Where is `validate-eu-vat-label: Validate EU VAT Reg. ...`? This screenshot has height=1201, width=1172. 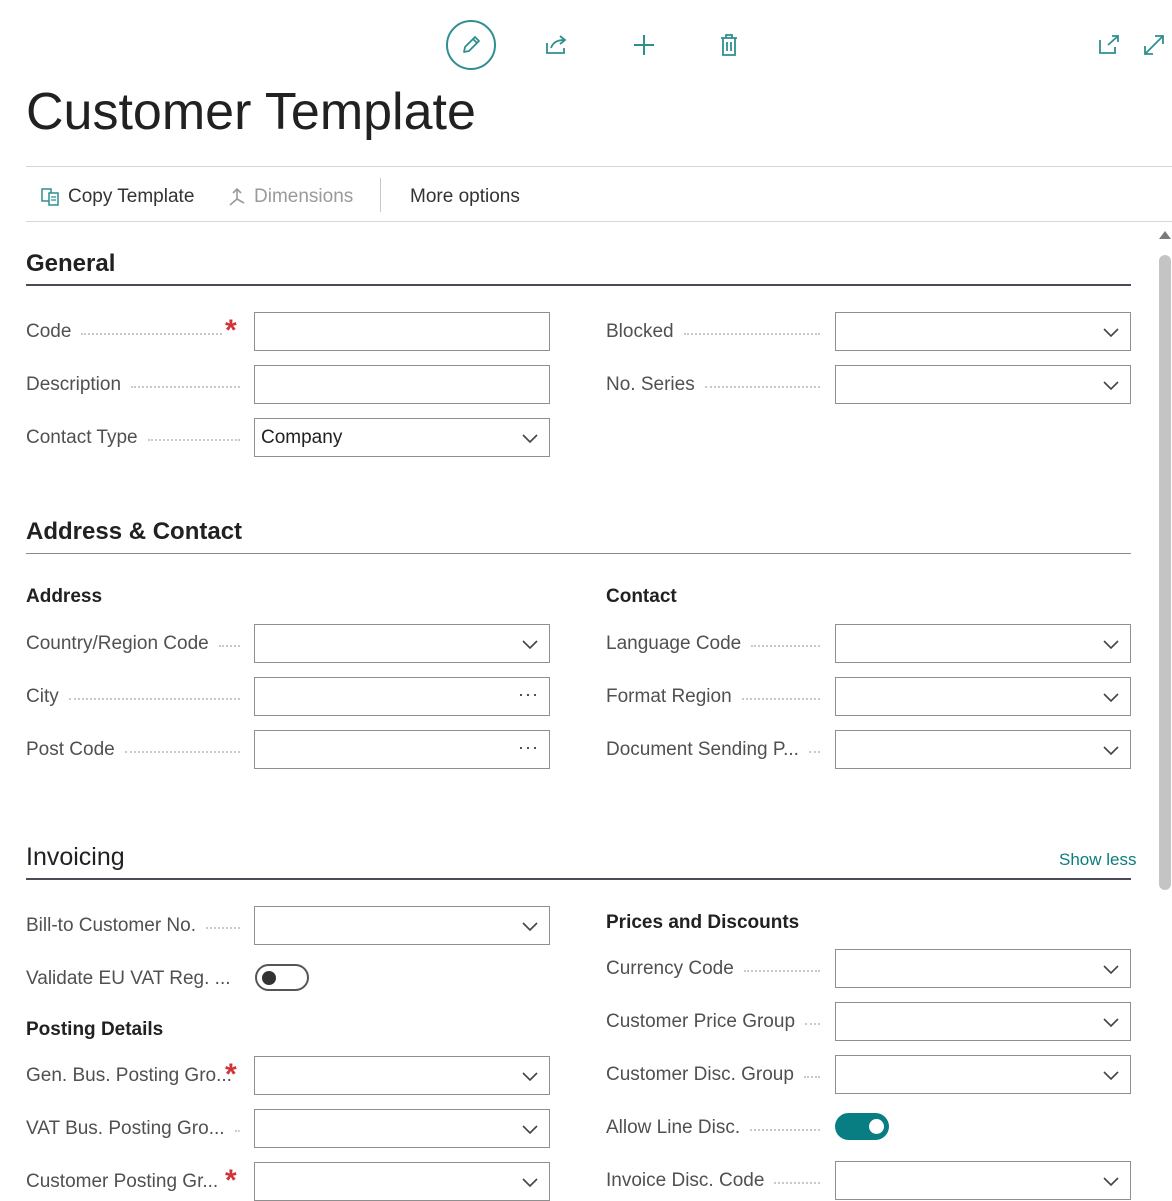
validate-eu-vat-label: Validate EU VAT Reg. ... is located at coordinates (128, 978).